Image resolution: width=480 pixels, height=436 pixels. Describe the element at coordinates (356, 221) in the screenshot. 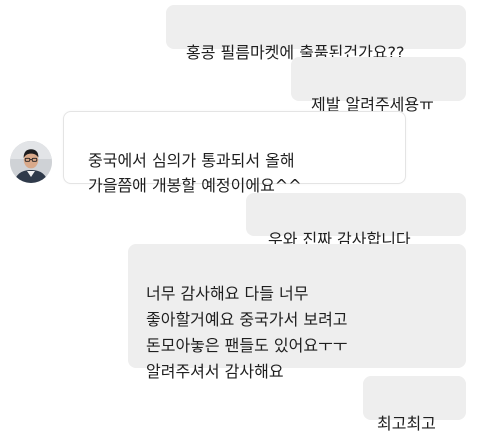

I see `sent-message-bubble: 우와 진짜 감사합니다` at that location.